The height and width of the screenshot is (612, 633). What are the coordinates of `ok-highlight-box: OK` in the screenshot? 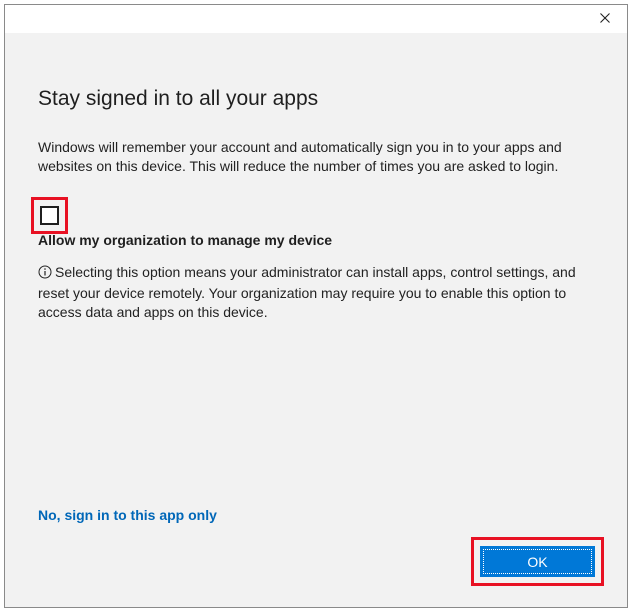 It's located at (537, 561).